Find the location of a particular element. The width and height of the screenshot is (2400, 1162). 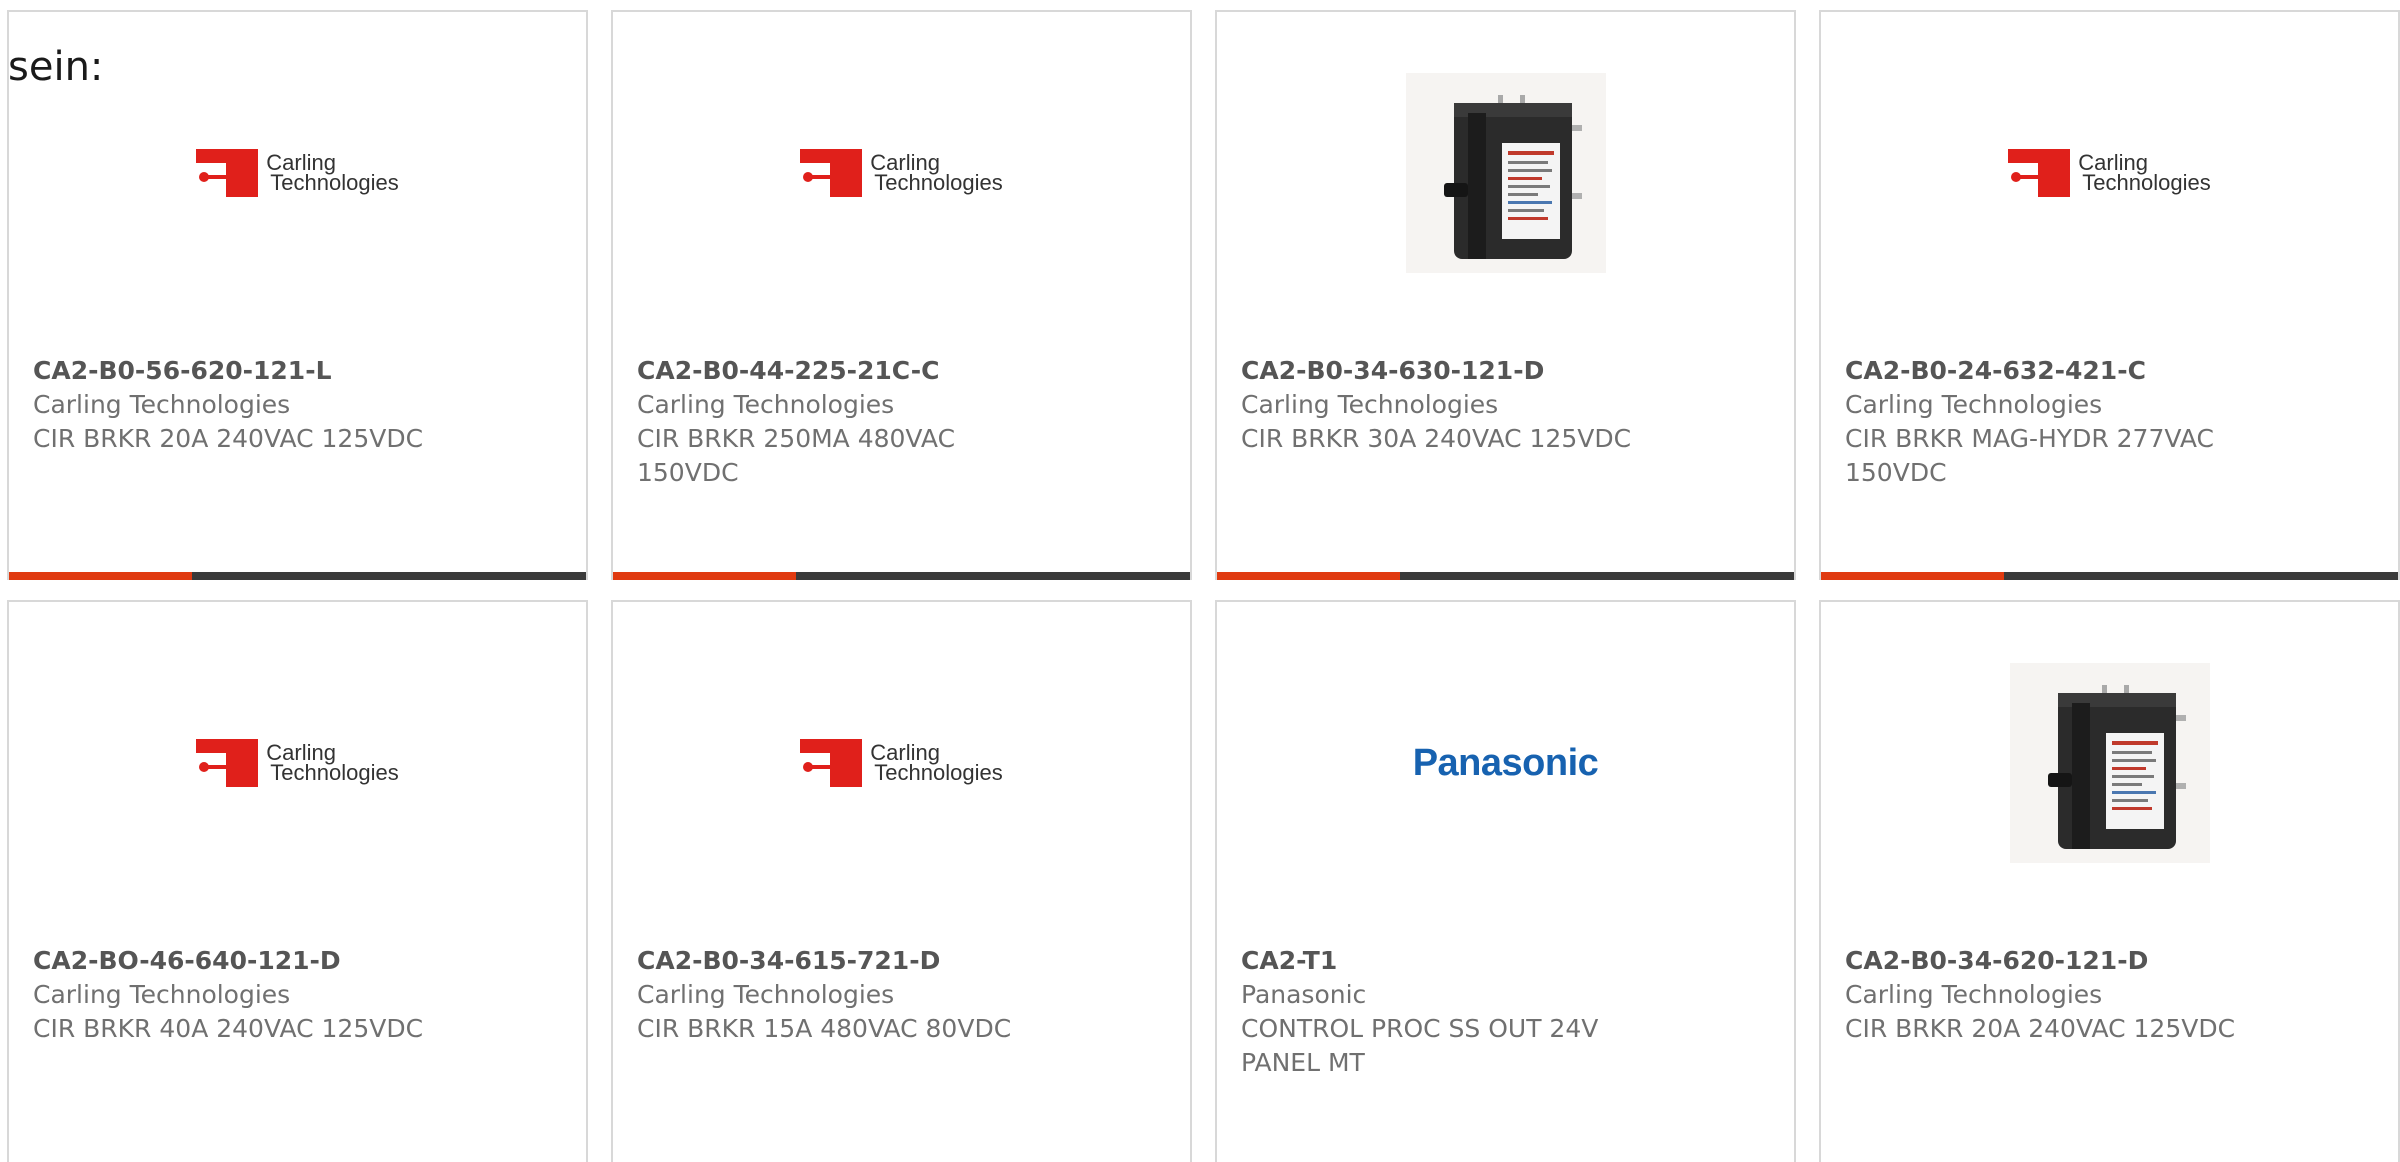

description: CIR BRKR 40A 240VAC 125VDC is located at coordinates (228, 1028).